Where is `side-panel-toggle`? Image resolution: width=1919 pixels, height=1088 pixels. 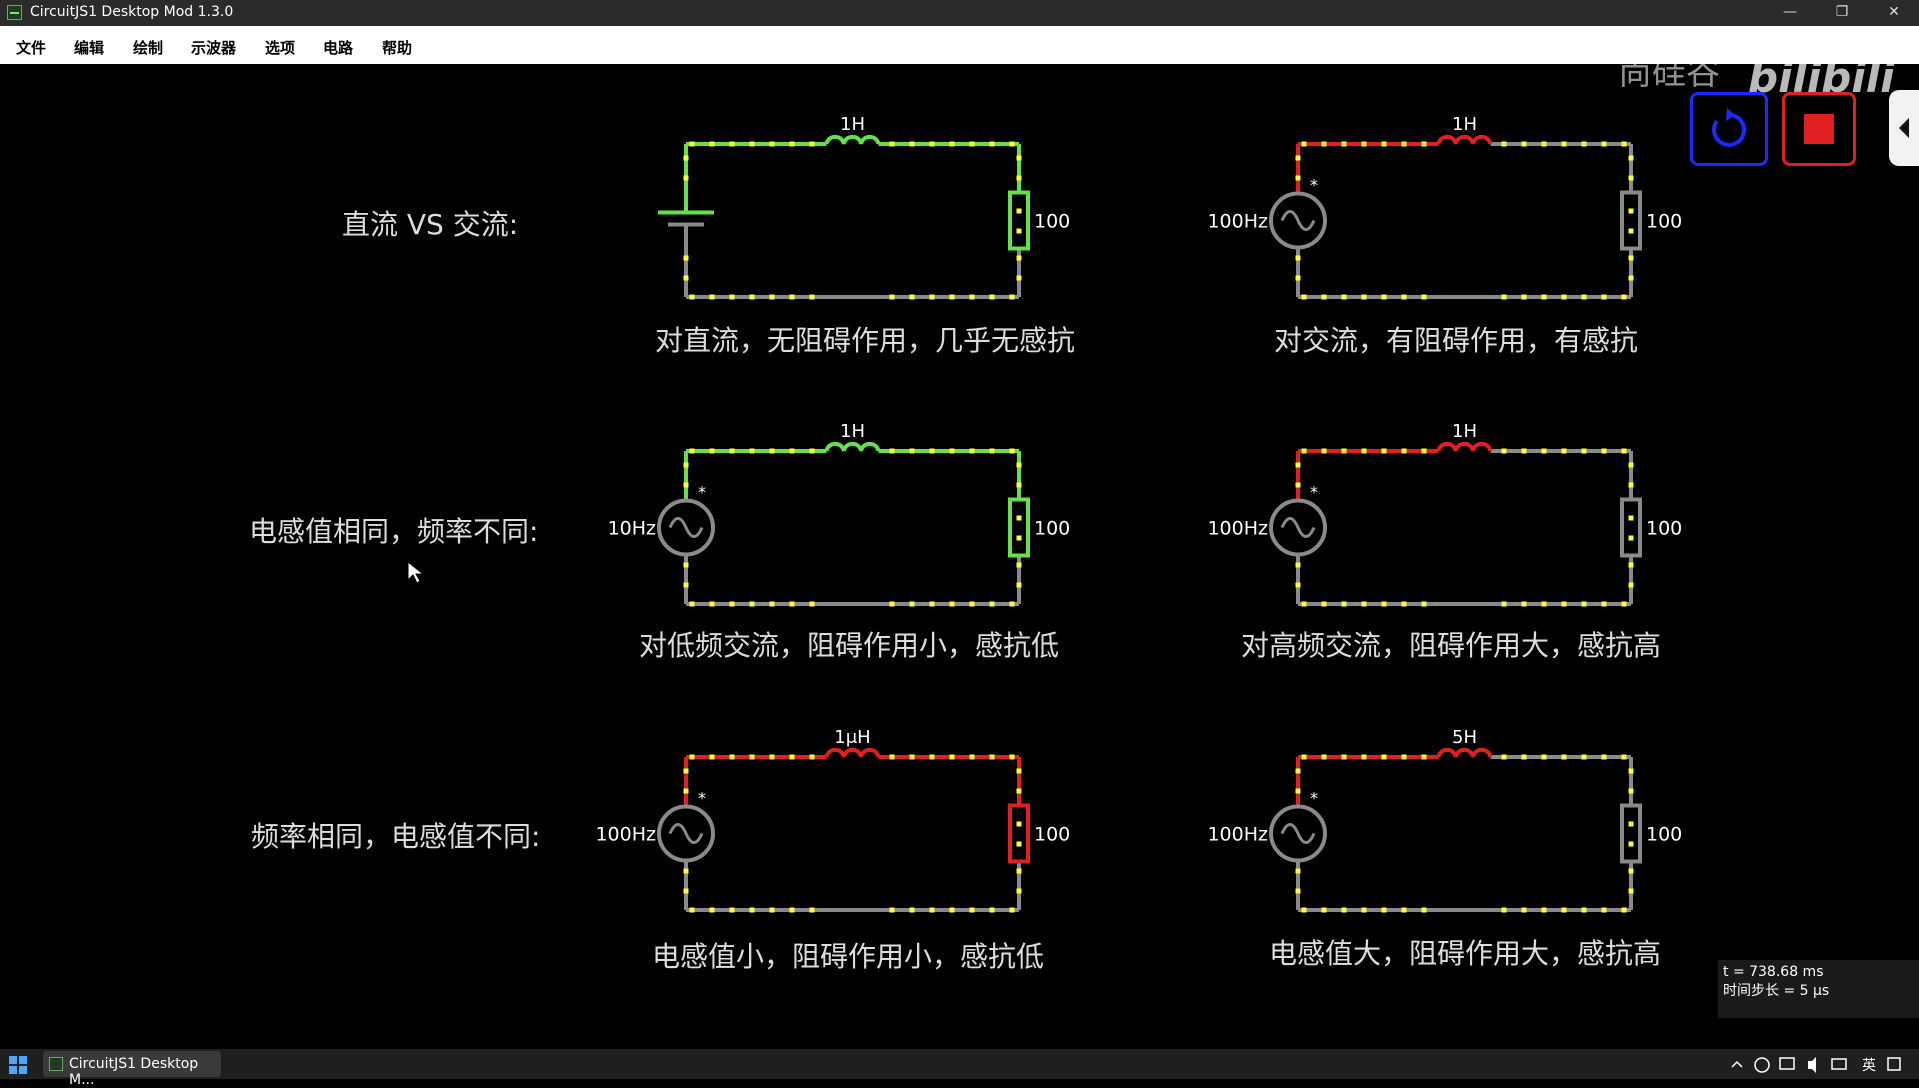 side-panel-toggle is located at coordinates (1904, 128).